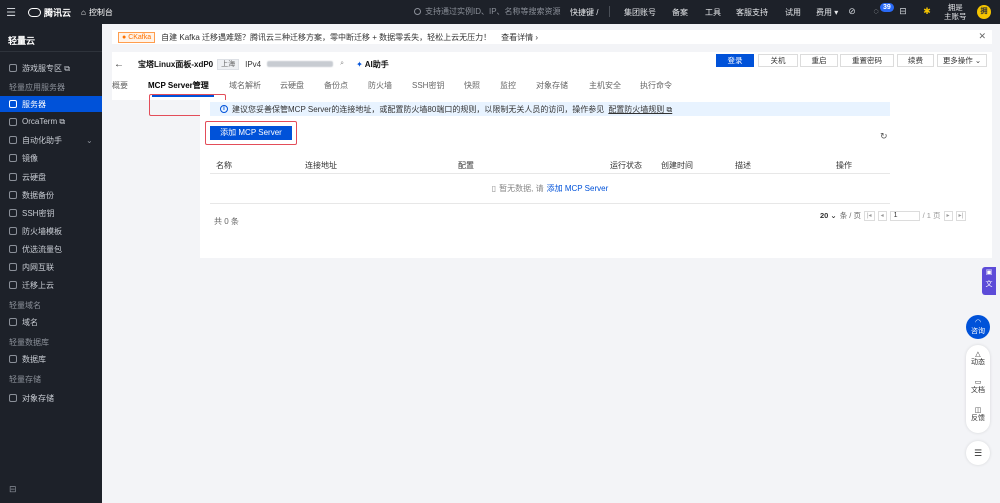 The width and height of the screenshot is (1000, 503). What do you see at coordinates (342, 64) in the screenshot?
I see `copy-icon: ⌕` at bounding box center [342, 64].